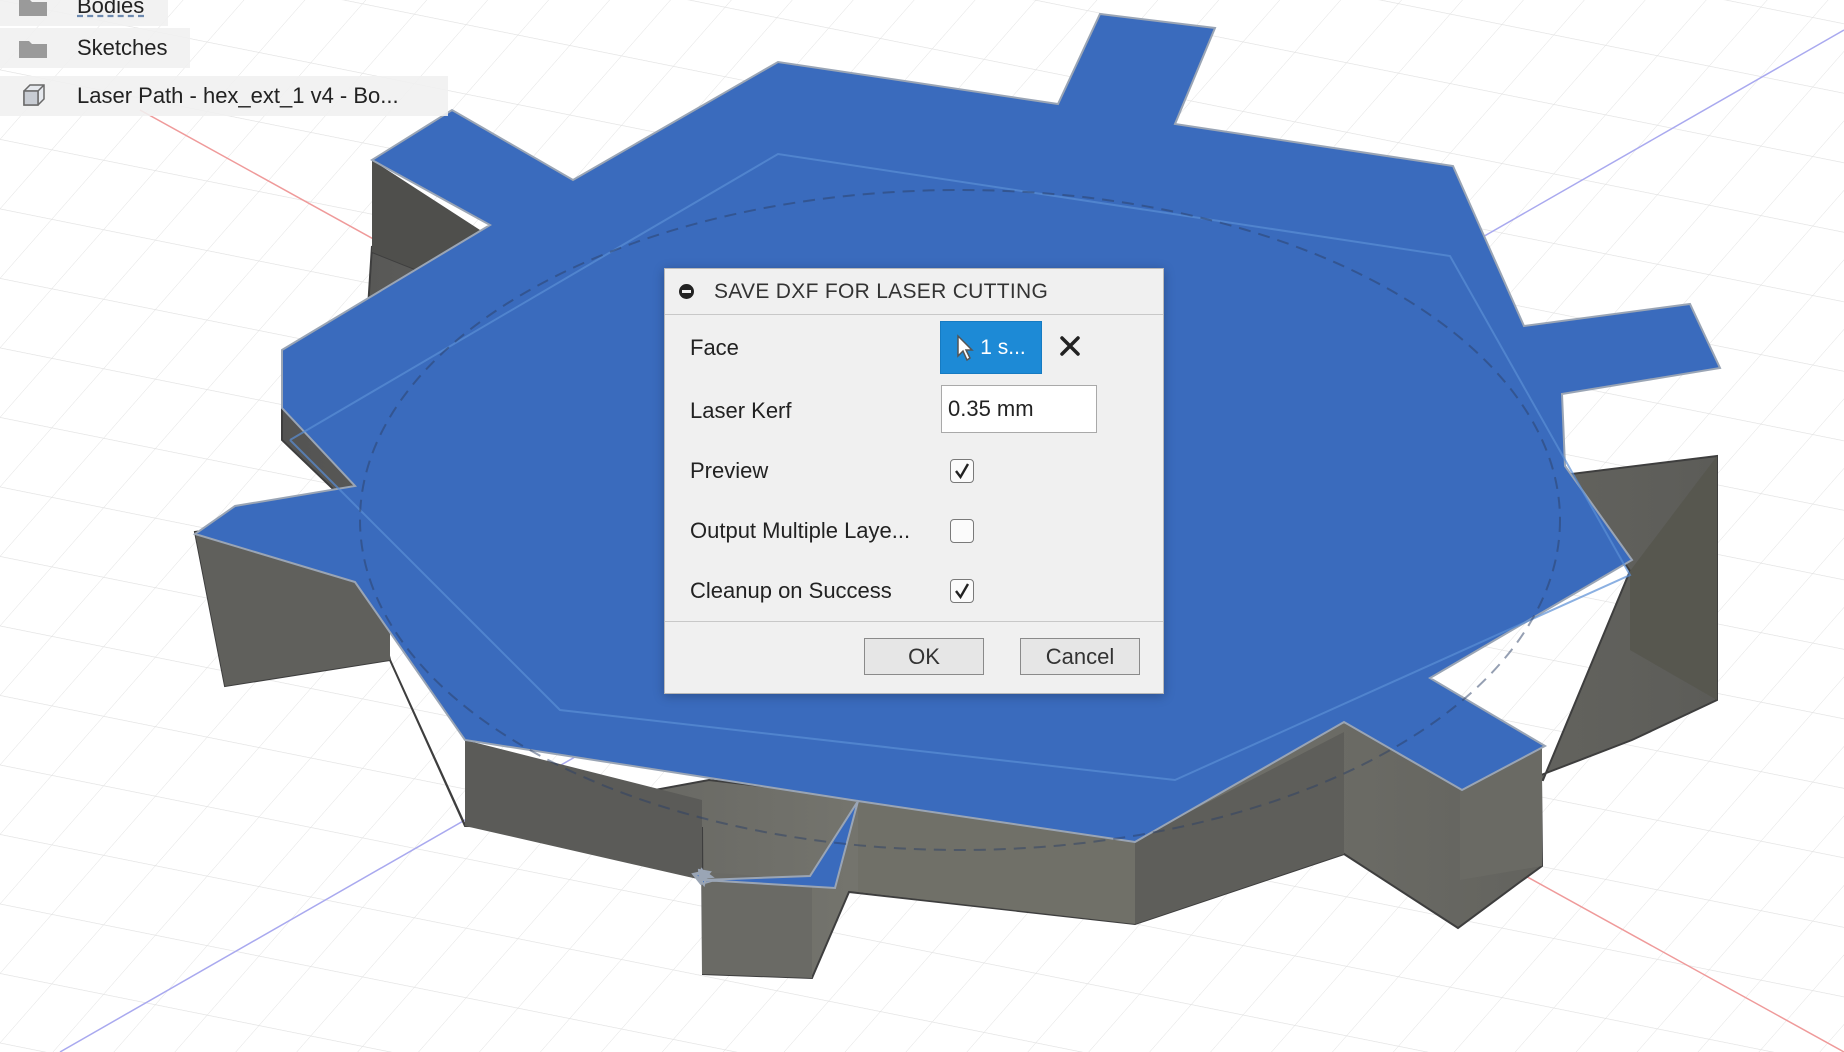 The height and width of the screenshot is (1052, 1844). I want to click on preview-row: Preview, so click(914, 471).